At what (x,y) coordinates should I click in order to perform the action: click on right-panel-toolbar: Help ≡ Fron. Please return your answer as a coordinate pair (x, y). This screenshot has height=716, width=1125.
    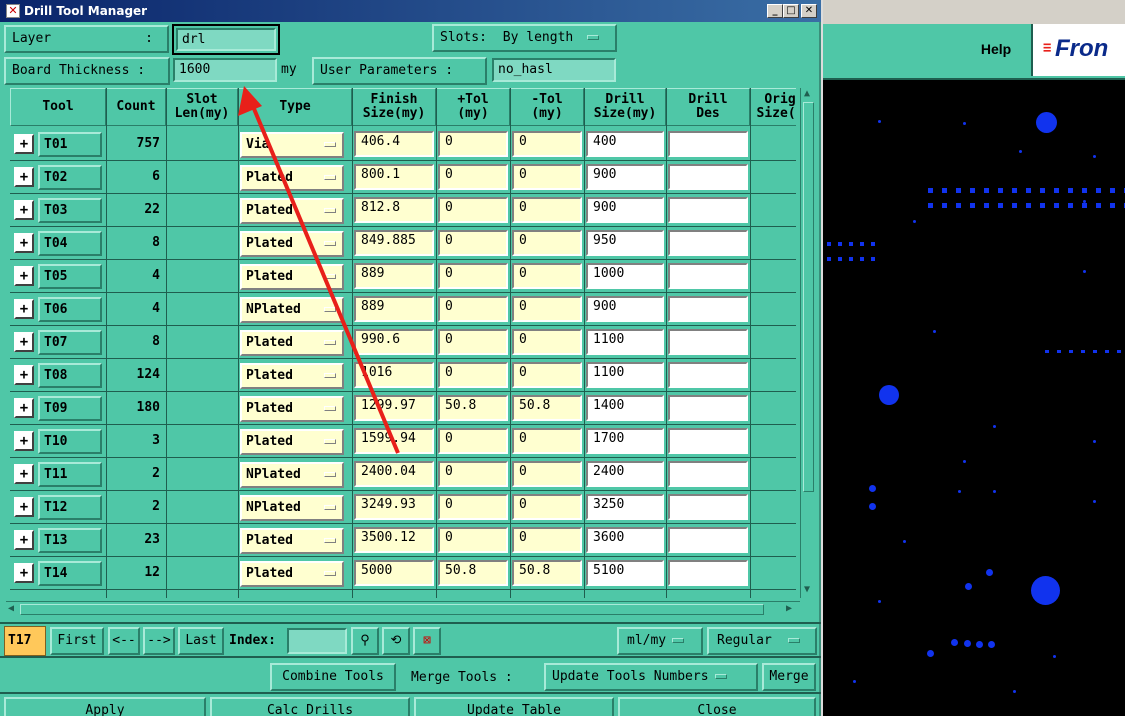
    Looking at the image, I should click on (974, 52).